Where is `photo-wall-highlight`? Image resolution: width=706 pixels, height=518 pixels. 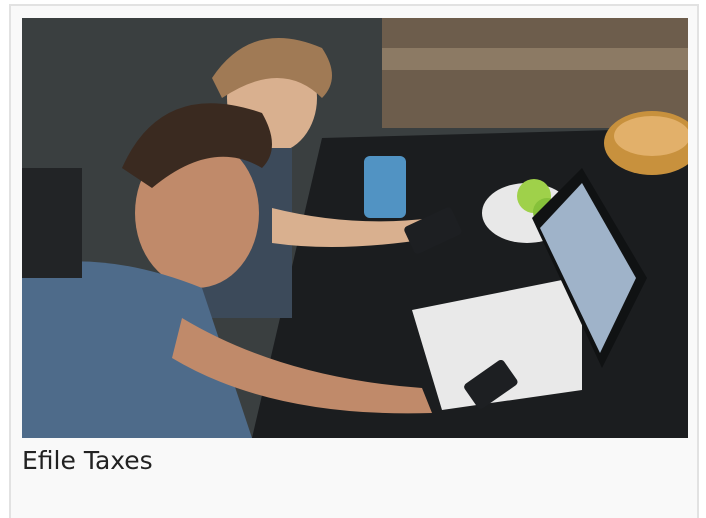 photo-wall-highlight is located at coordinates (535, 73).